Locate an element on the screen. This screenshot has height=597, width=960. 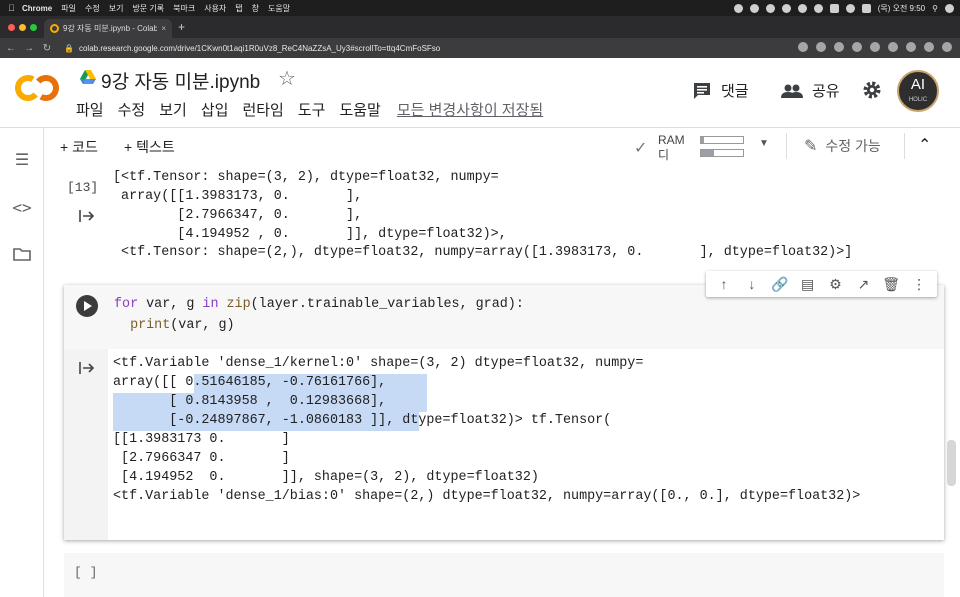
table-of-contents-icon: ☰ is located at coordinates (22, 160).